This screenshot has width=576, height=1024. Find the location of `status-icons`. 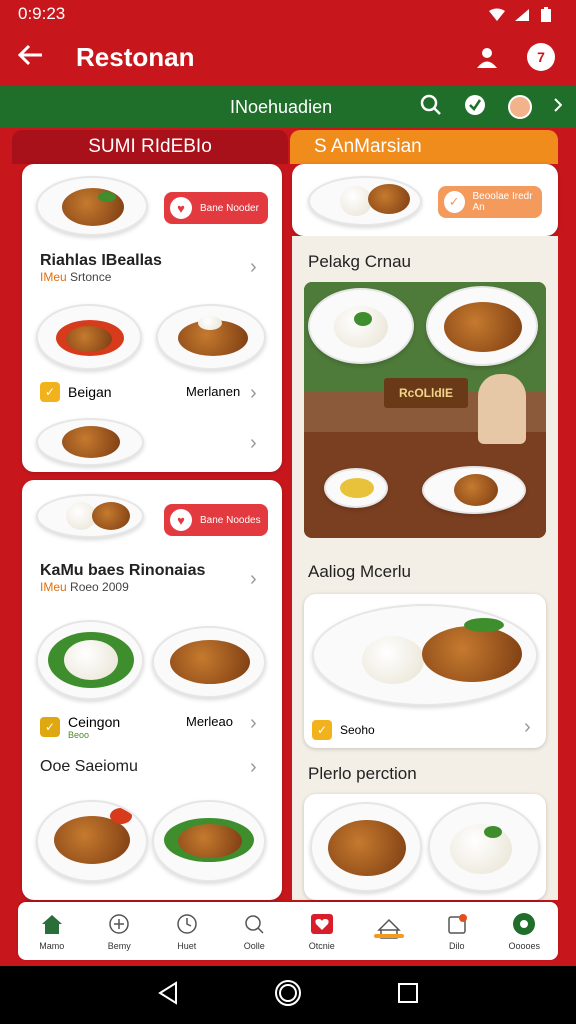

status-icons is located at coordinates (523, 14).